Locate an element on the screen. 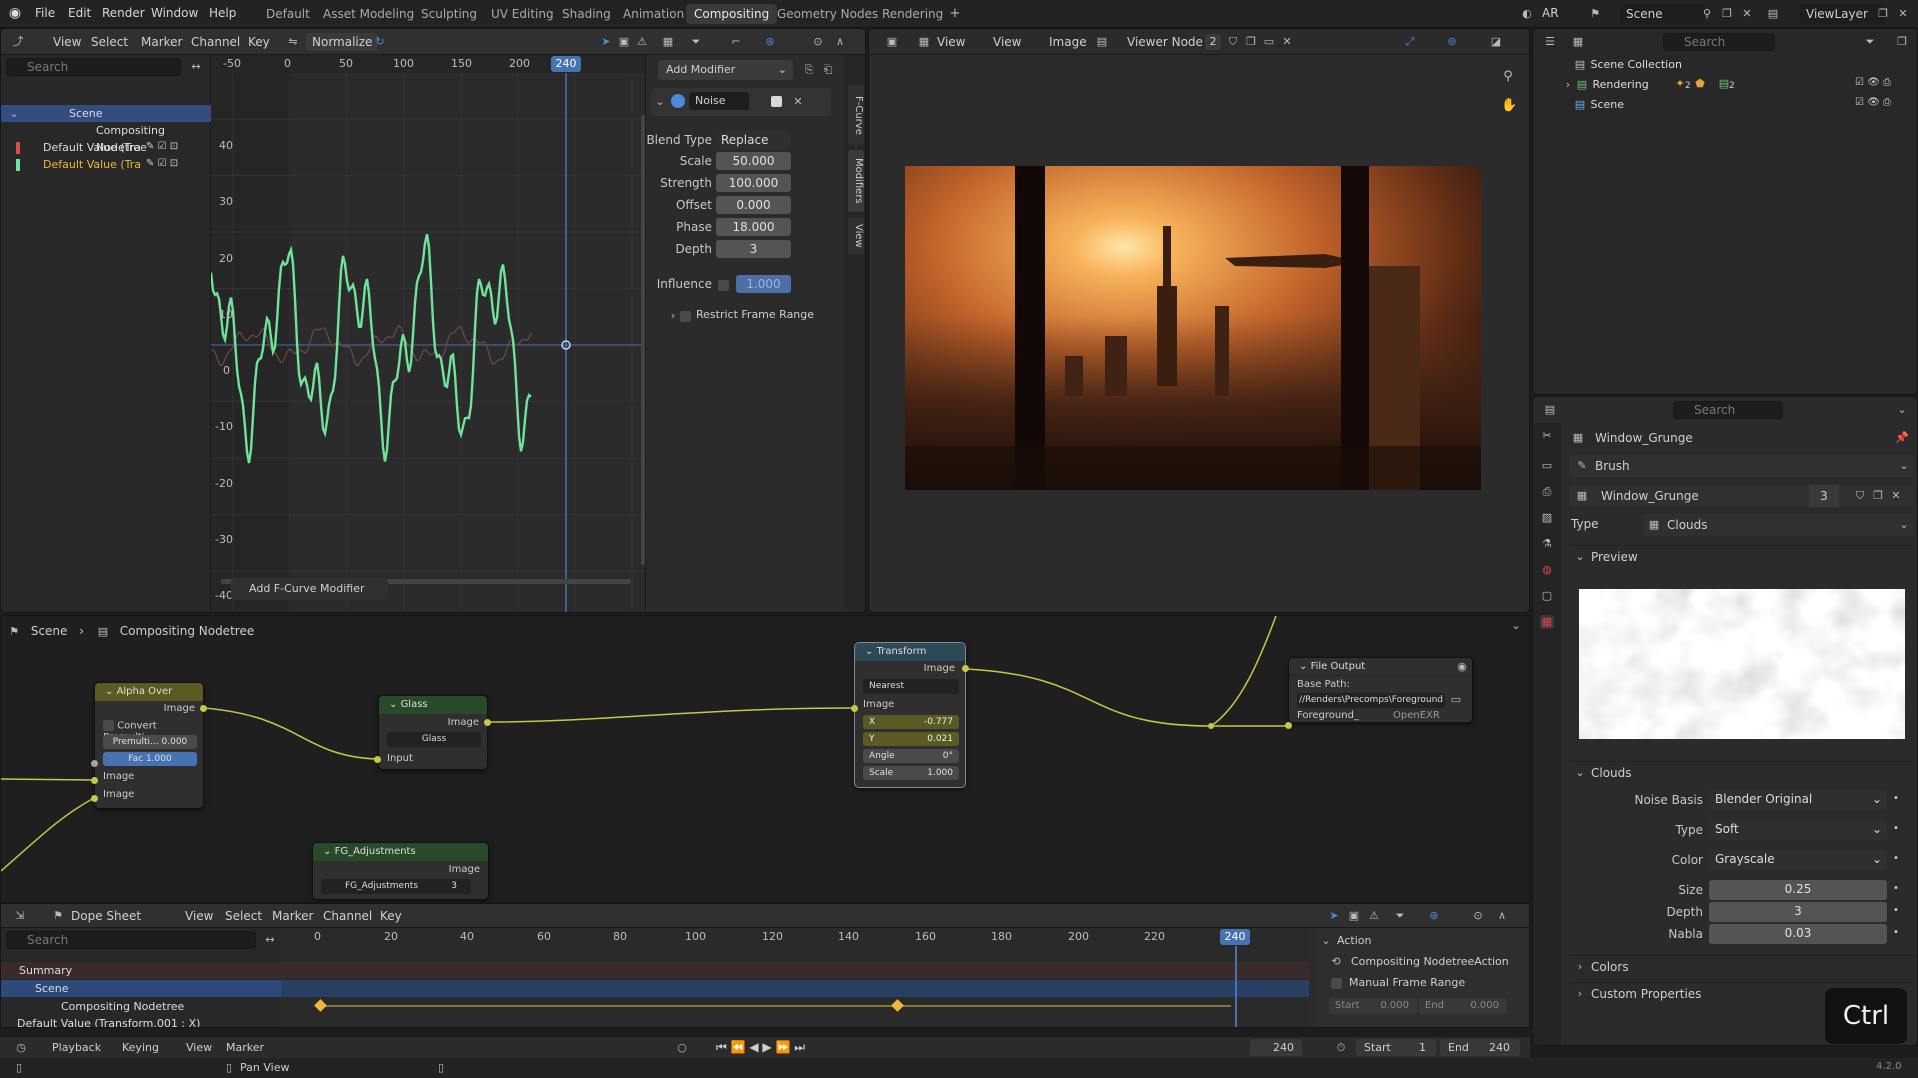  dope-summary-row: Summary is located at coordinates (141, 970).